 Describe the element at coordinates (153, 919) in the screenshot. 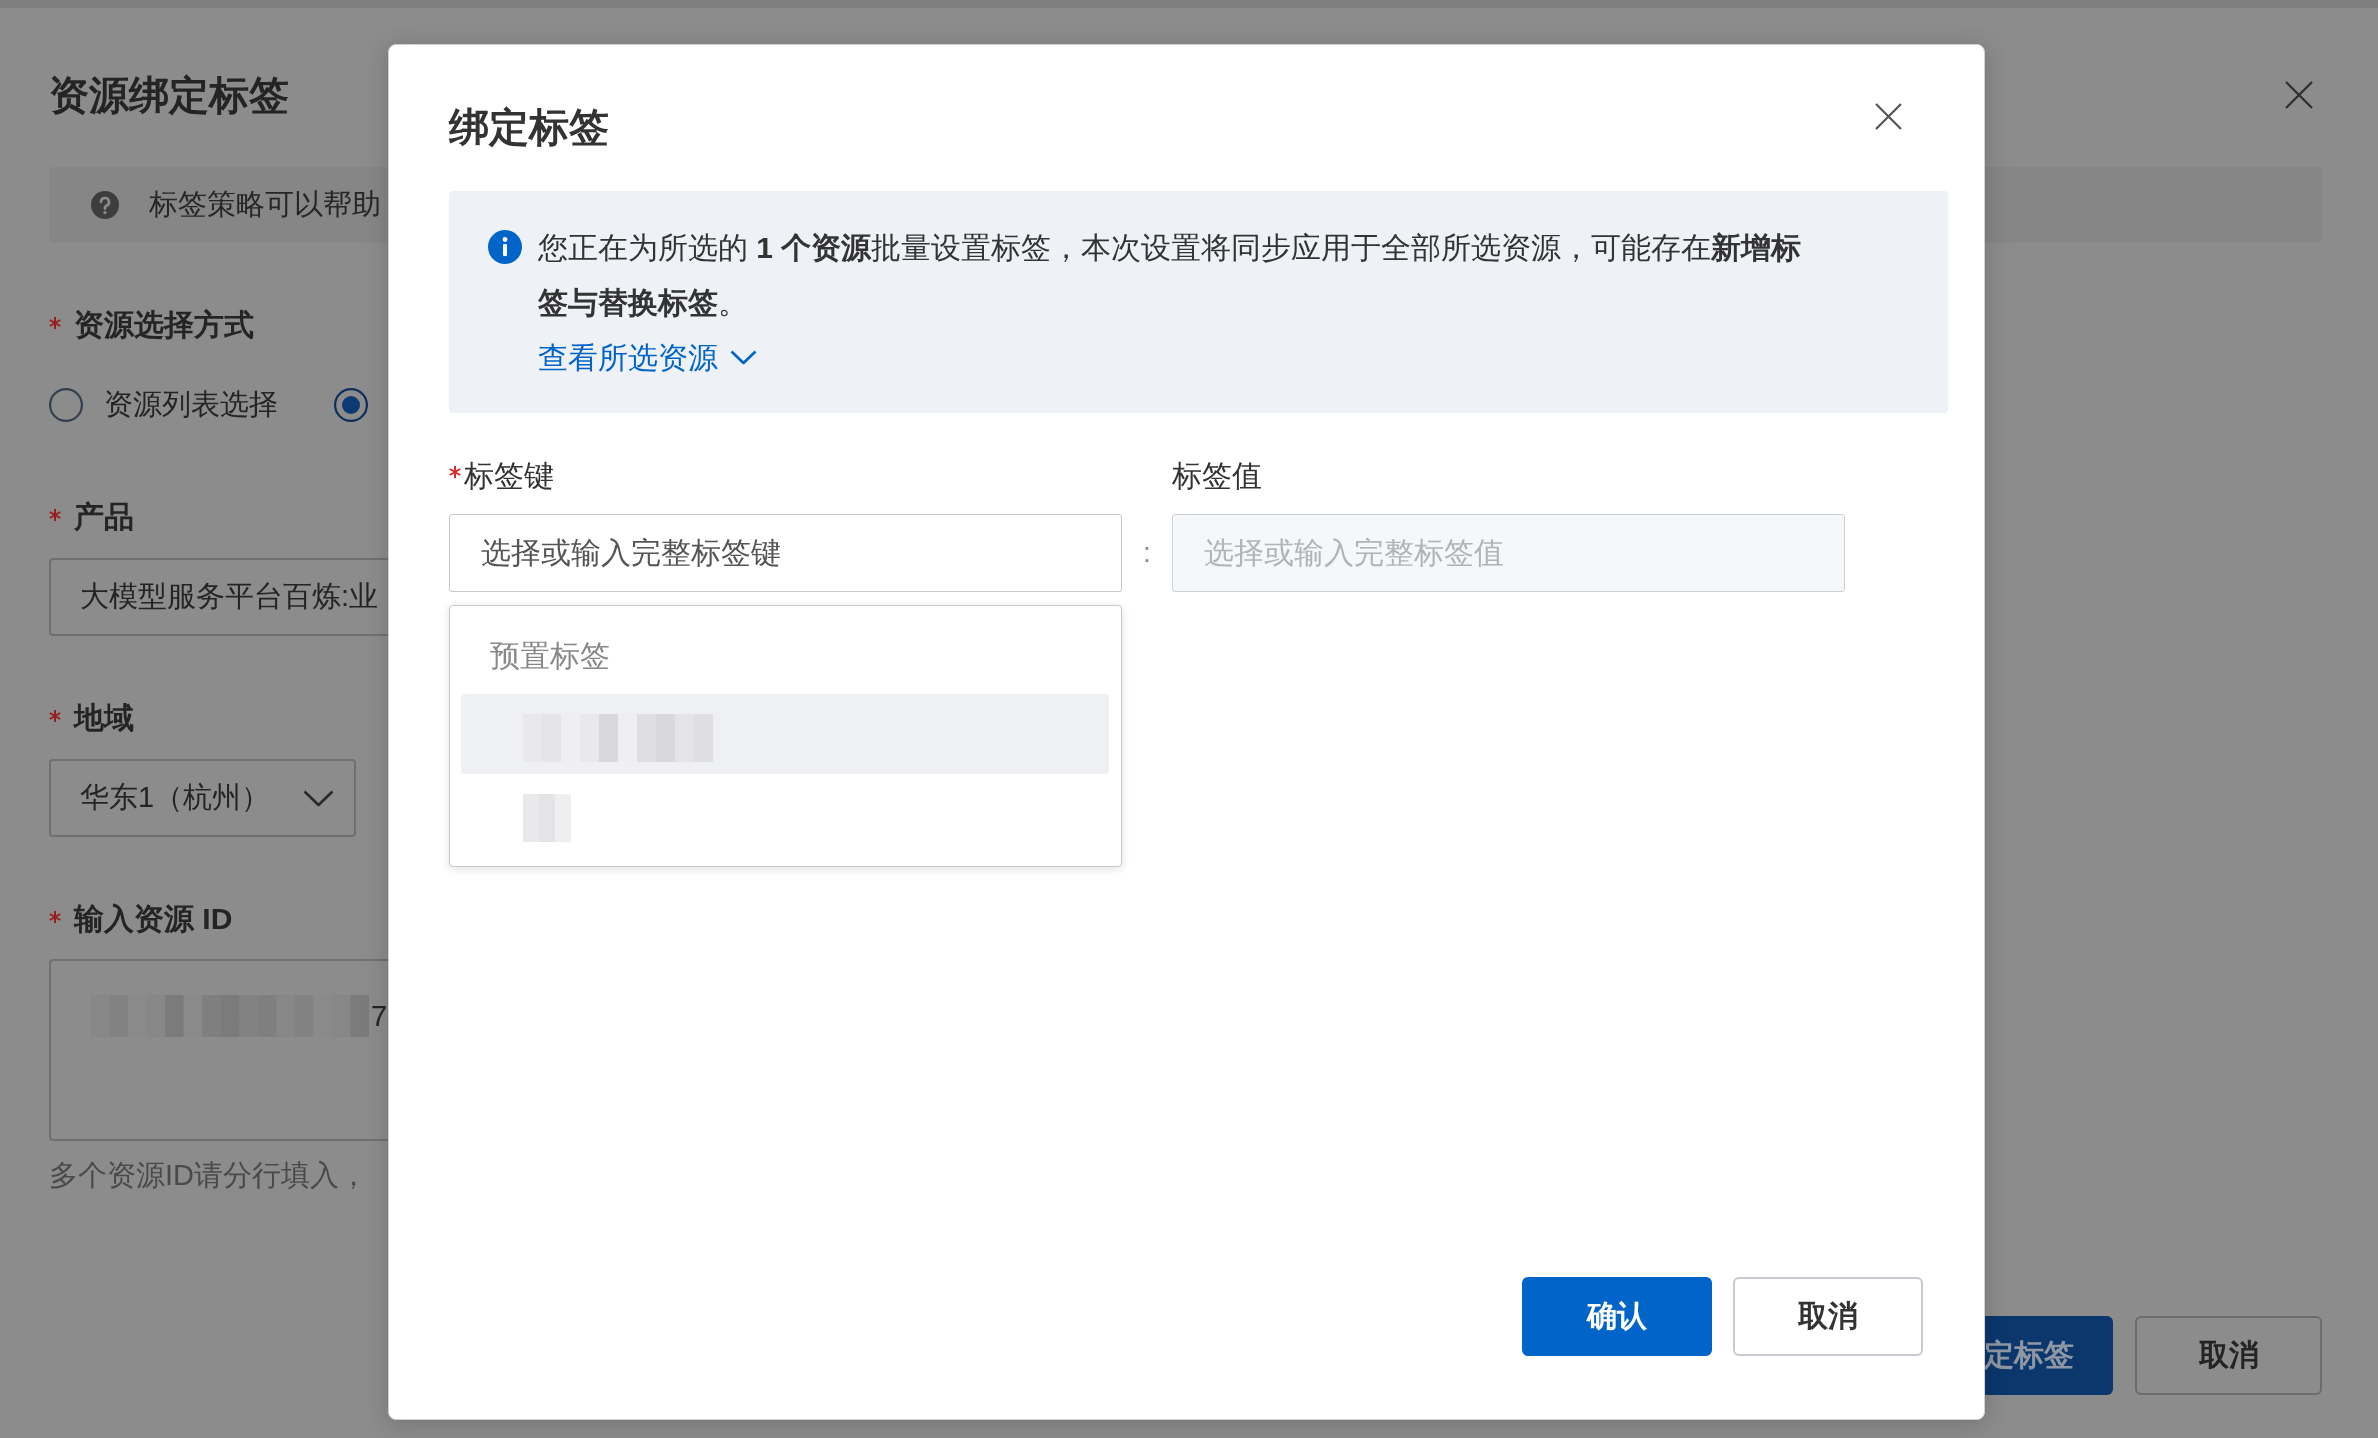

I see `field-label: 输入资源 ID` at that location.